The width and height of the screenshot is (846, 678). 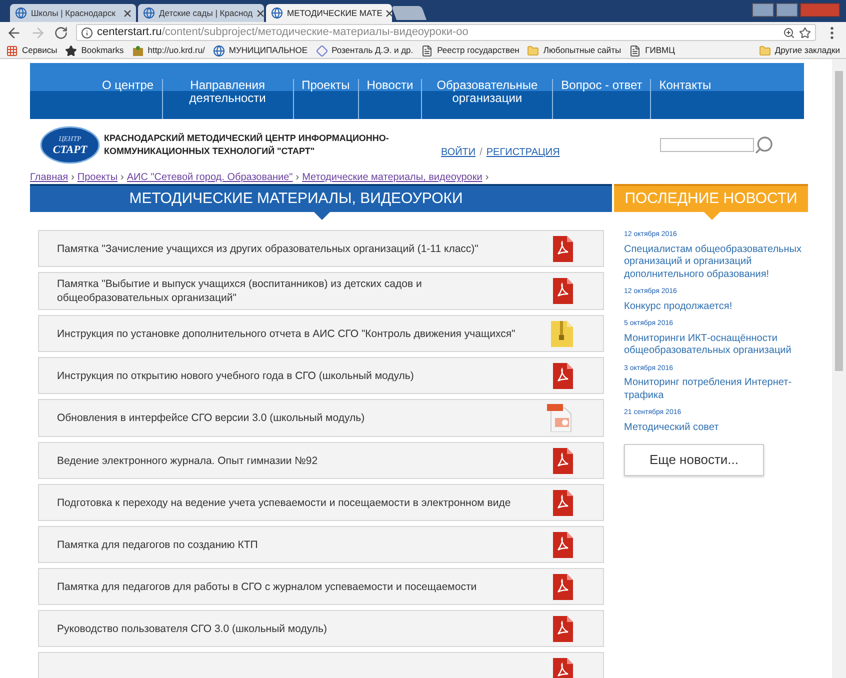 I want to click on document-row: Памятка для педагогов по созданию КТП, so click(x=321, y=544).